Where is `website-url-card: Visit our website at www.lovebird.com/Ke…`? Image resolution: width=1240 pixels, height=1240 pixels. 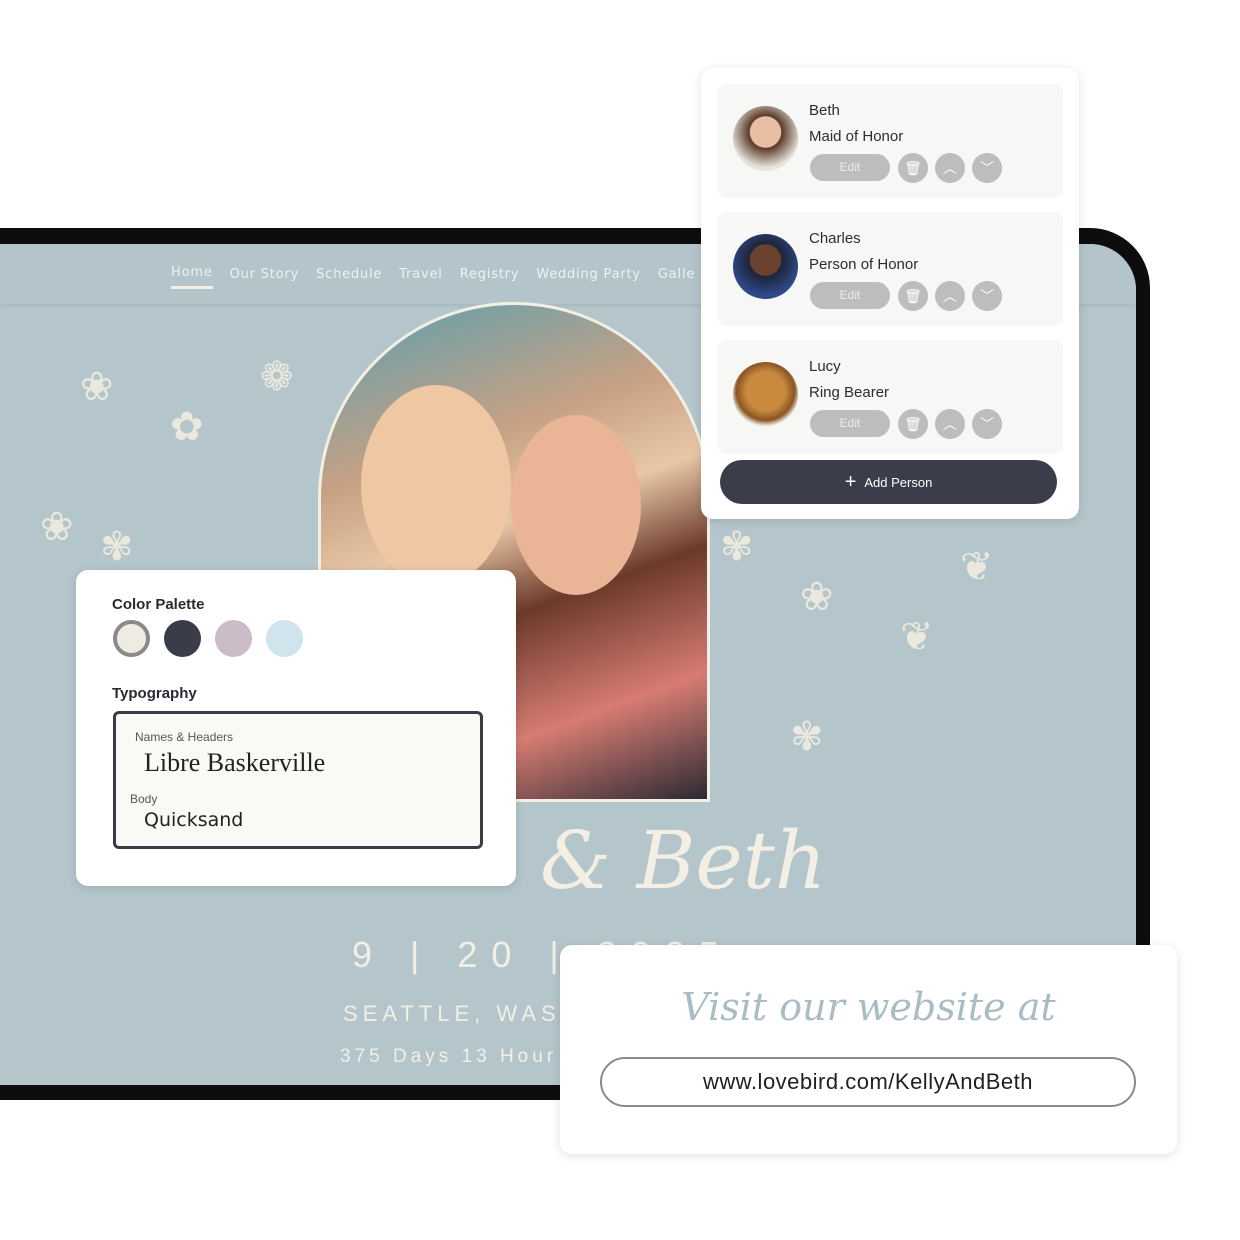
website-url-card: Visit our website at www.lovebird.com/Ke… is located at coordinates (868, 1049).